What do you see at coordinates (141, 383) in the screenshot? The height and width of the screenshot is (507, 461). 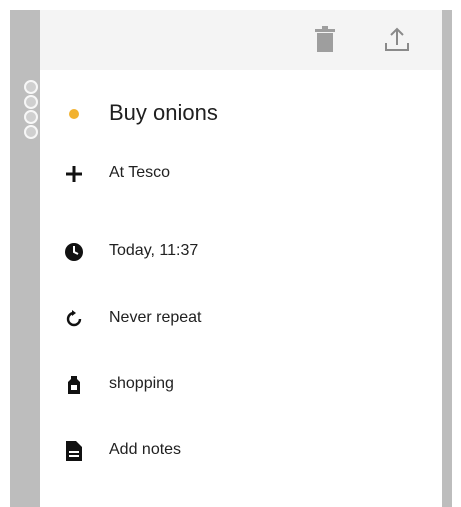 I see `tag-label: shopping` at bounding box center [141, 383].